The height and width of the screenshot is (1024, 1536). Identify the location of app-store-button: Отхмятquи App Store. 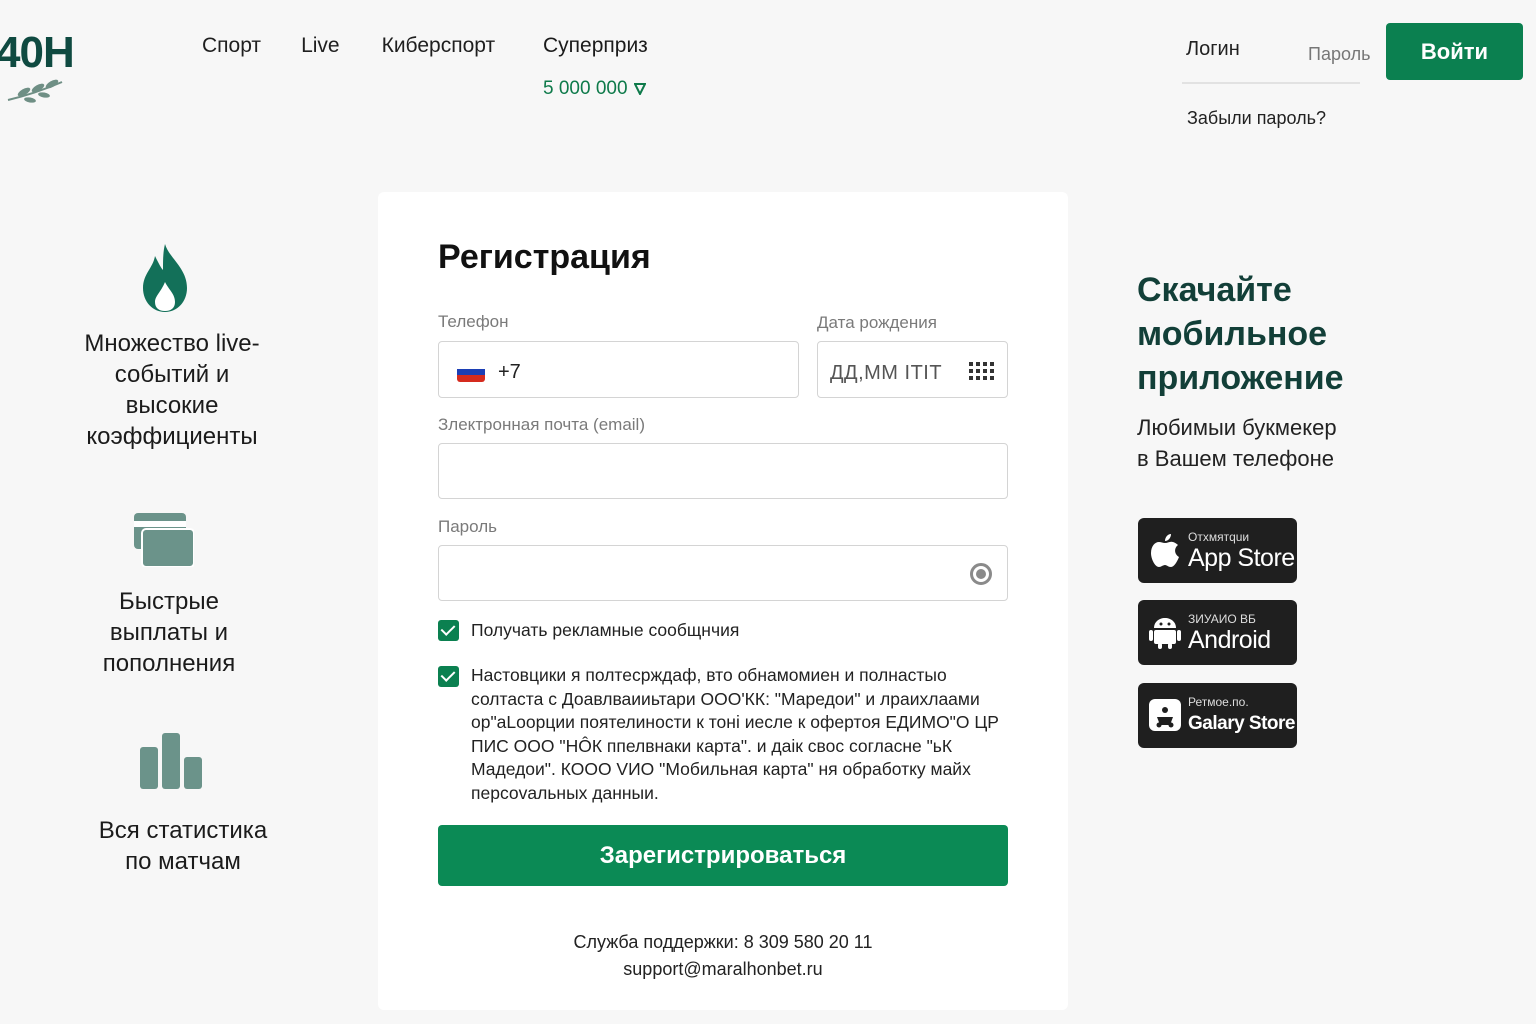
(1217, 550).